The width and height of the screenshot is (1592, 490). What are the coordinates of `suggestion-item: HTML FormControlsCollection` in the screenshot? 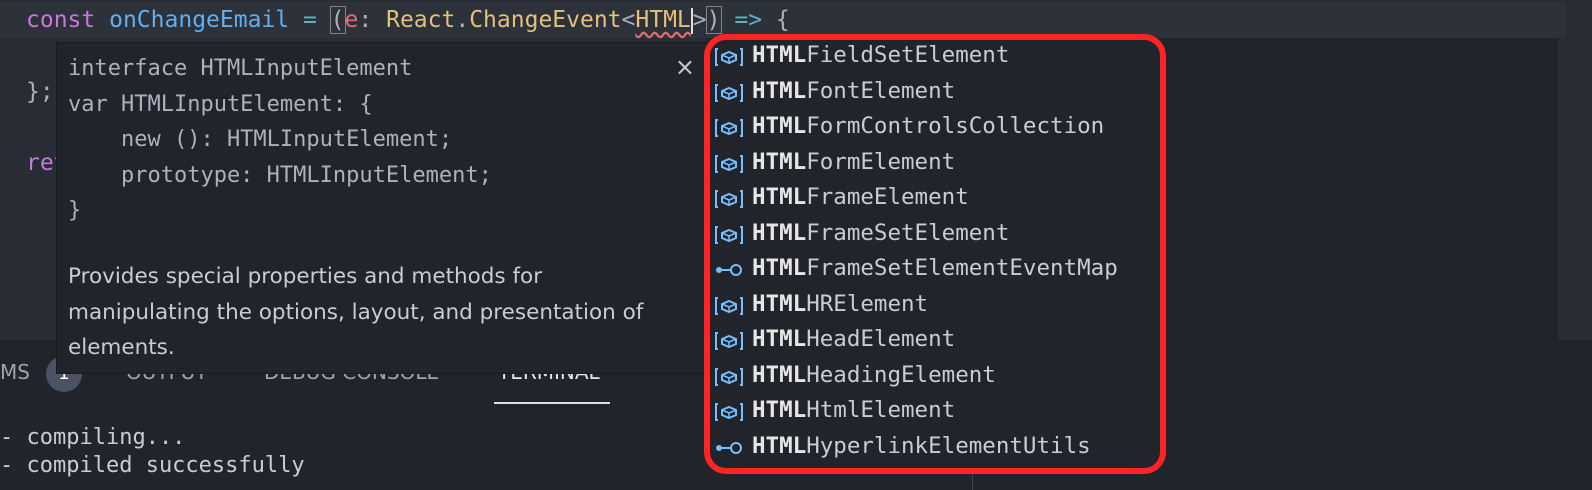 It's located at (909, 126).